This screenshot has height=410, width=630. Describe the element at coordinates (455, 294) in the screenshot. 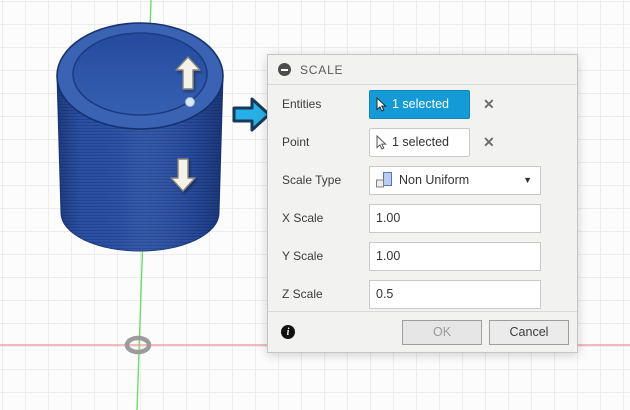

I see `z-scale-input` at that location.